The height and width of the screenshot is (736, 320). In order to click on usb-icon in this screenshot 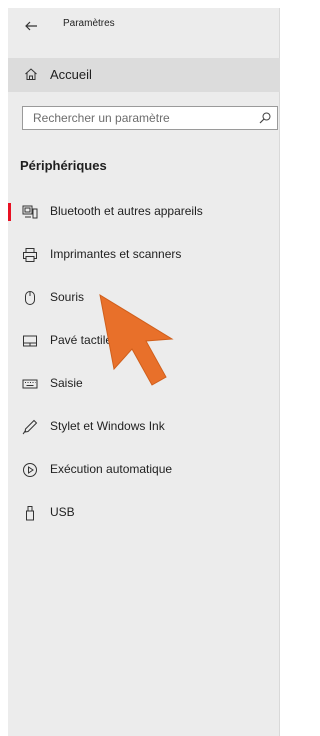, I will do `click(30, 513)`.